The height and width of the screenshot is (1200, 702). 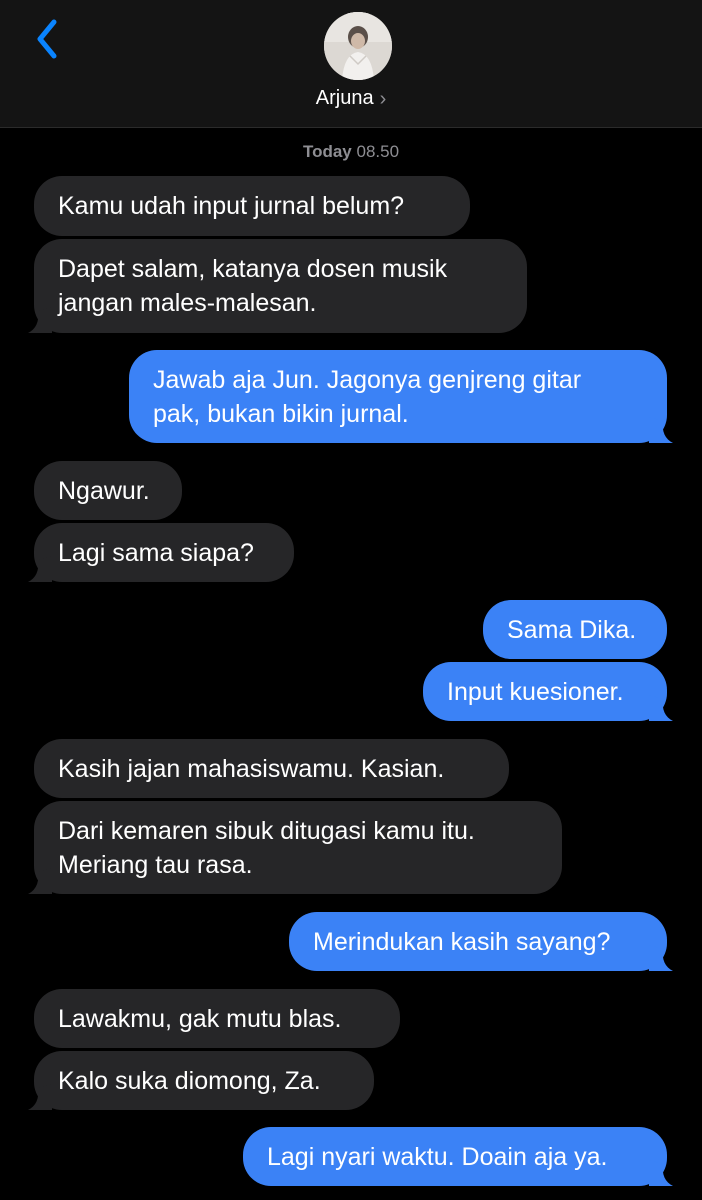 What do you see at coordinates (383, 98) in the screenshot?
I see `chevron-right-icon: ›` at bounding box center [383, 98].